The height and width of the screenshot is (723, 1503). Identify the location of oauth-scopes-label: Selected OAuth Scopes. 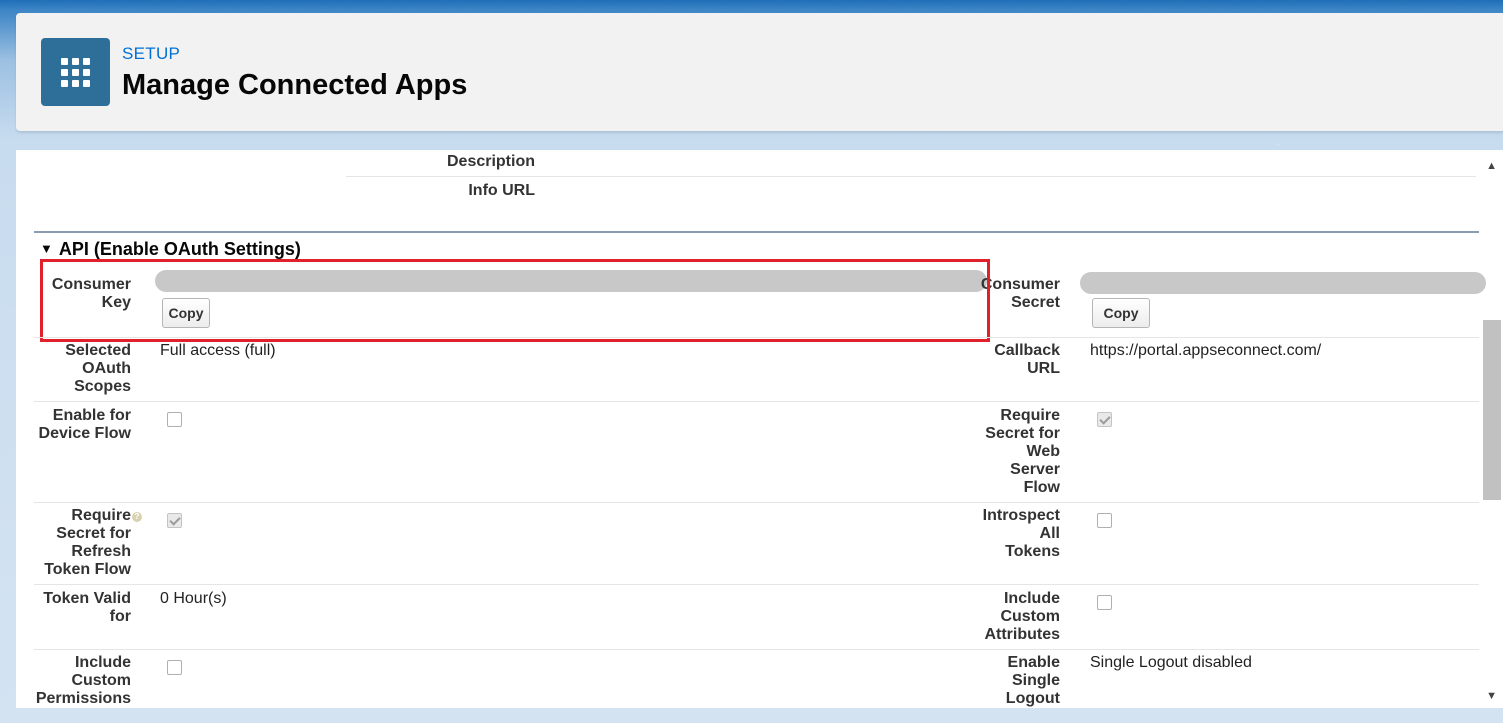
(98, 368).